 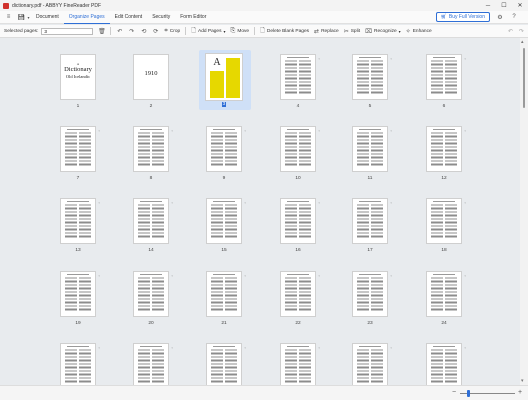 What do you see at coordinates (500, 17) in the screenshot?
I see `gear-icon: ⚙` at bounding box center [500, 17].